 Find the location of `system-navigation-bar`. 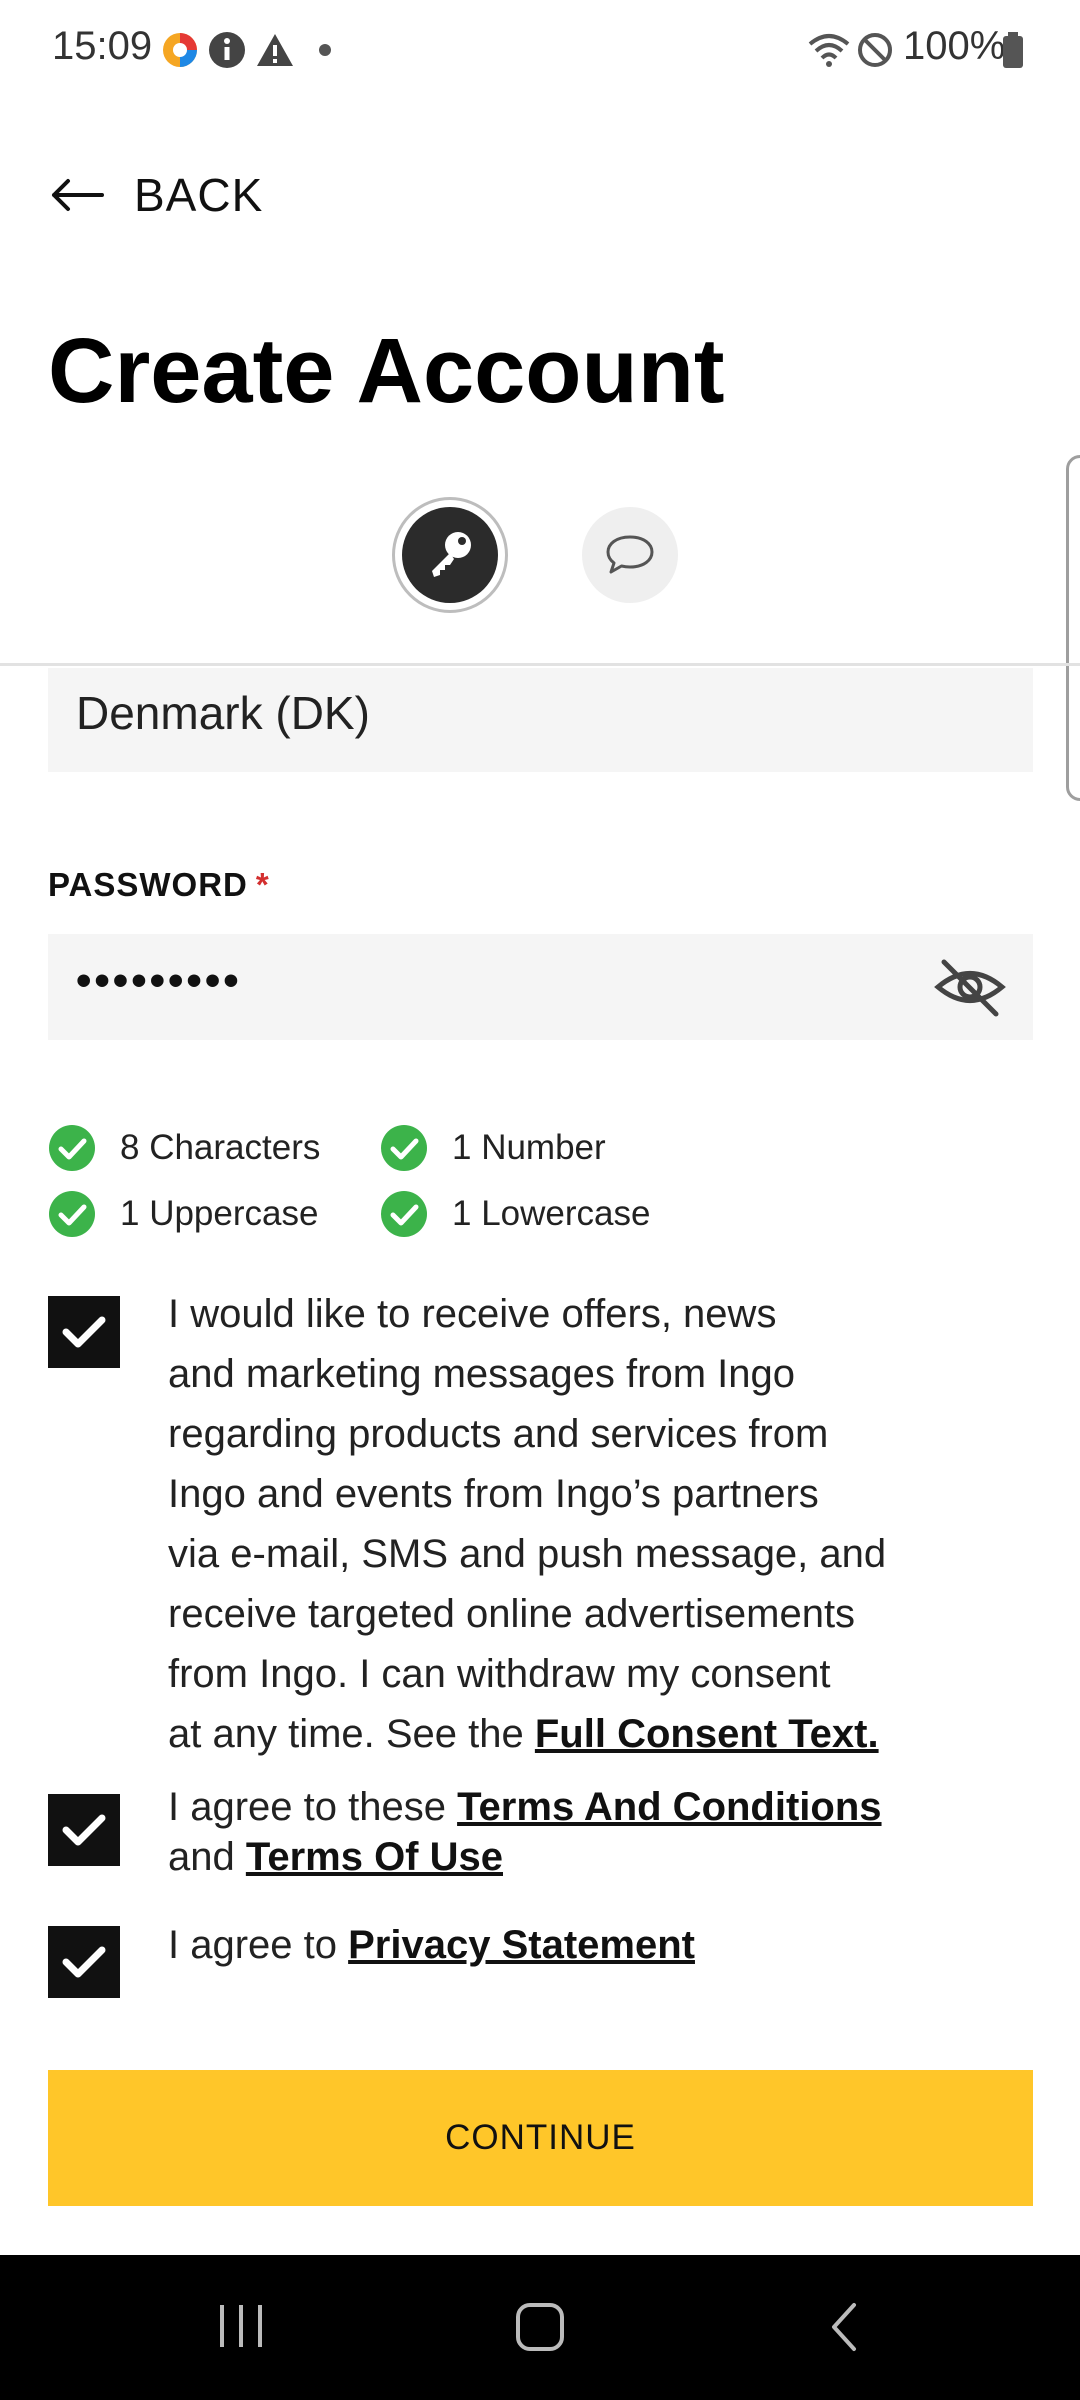

system-navigation-bar is located at coordinates (540, 2327).